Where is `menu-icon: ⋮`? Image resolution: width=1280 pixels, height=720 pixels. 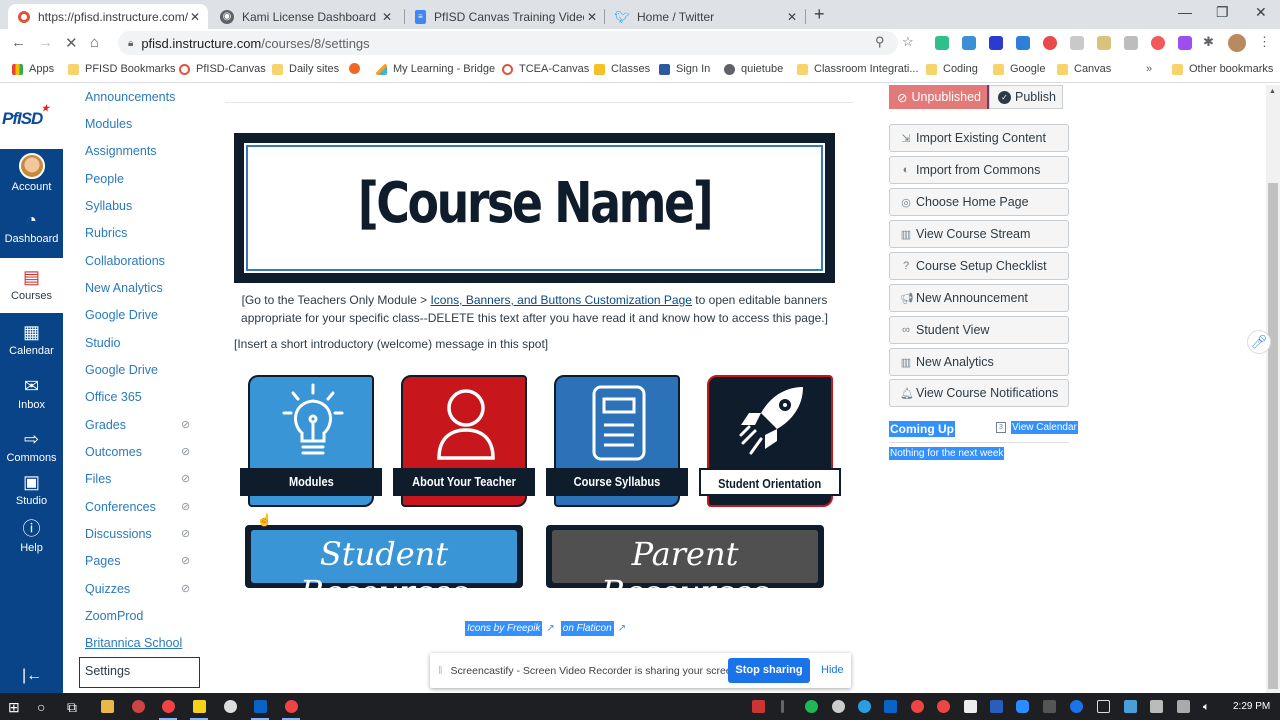
menu-icon: ⋮ is located at coordinates (1264, 42).